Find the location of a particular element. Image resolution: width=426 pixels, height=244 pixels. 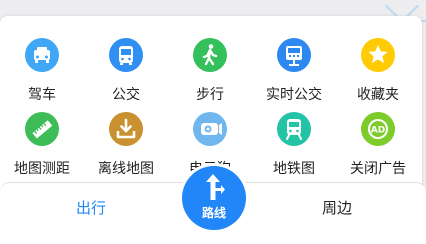

tab-travel: 出行 is located at coordinates (91, 207).